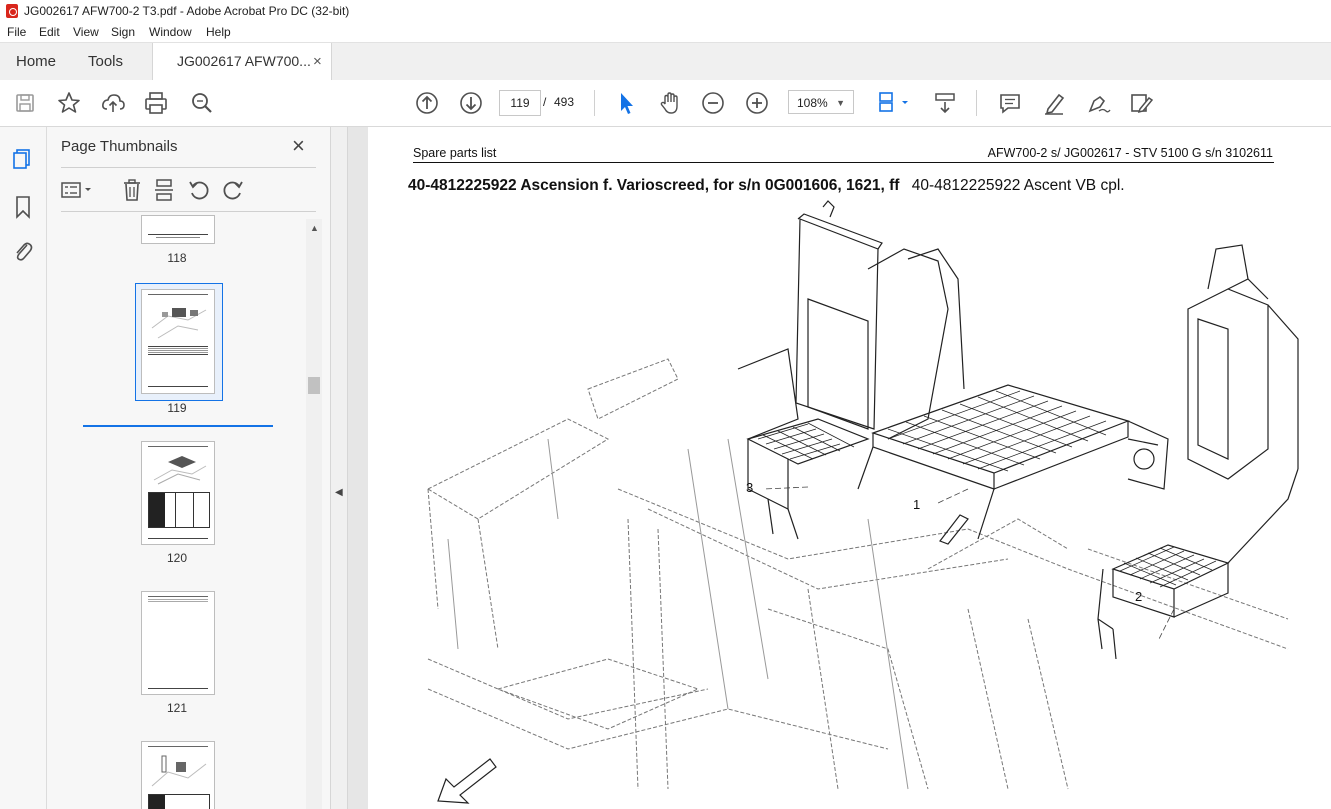  What do you see at coordinates (177, 558) in the screenshot?
I see `page-label-120: 120` at bounding box center [177, 558].